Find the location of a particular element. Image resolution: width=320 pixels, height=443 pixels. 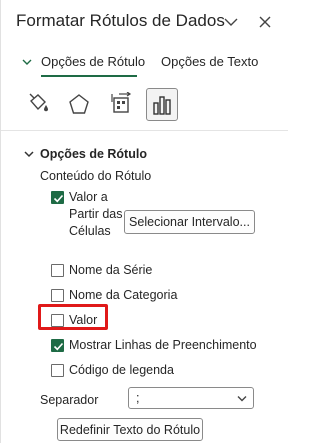

close-icon is located at coordinates (265, 22).